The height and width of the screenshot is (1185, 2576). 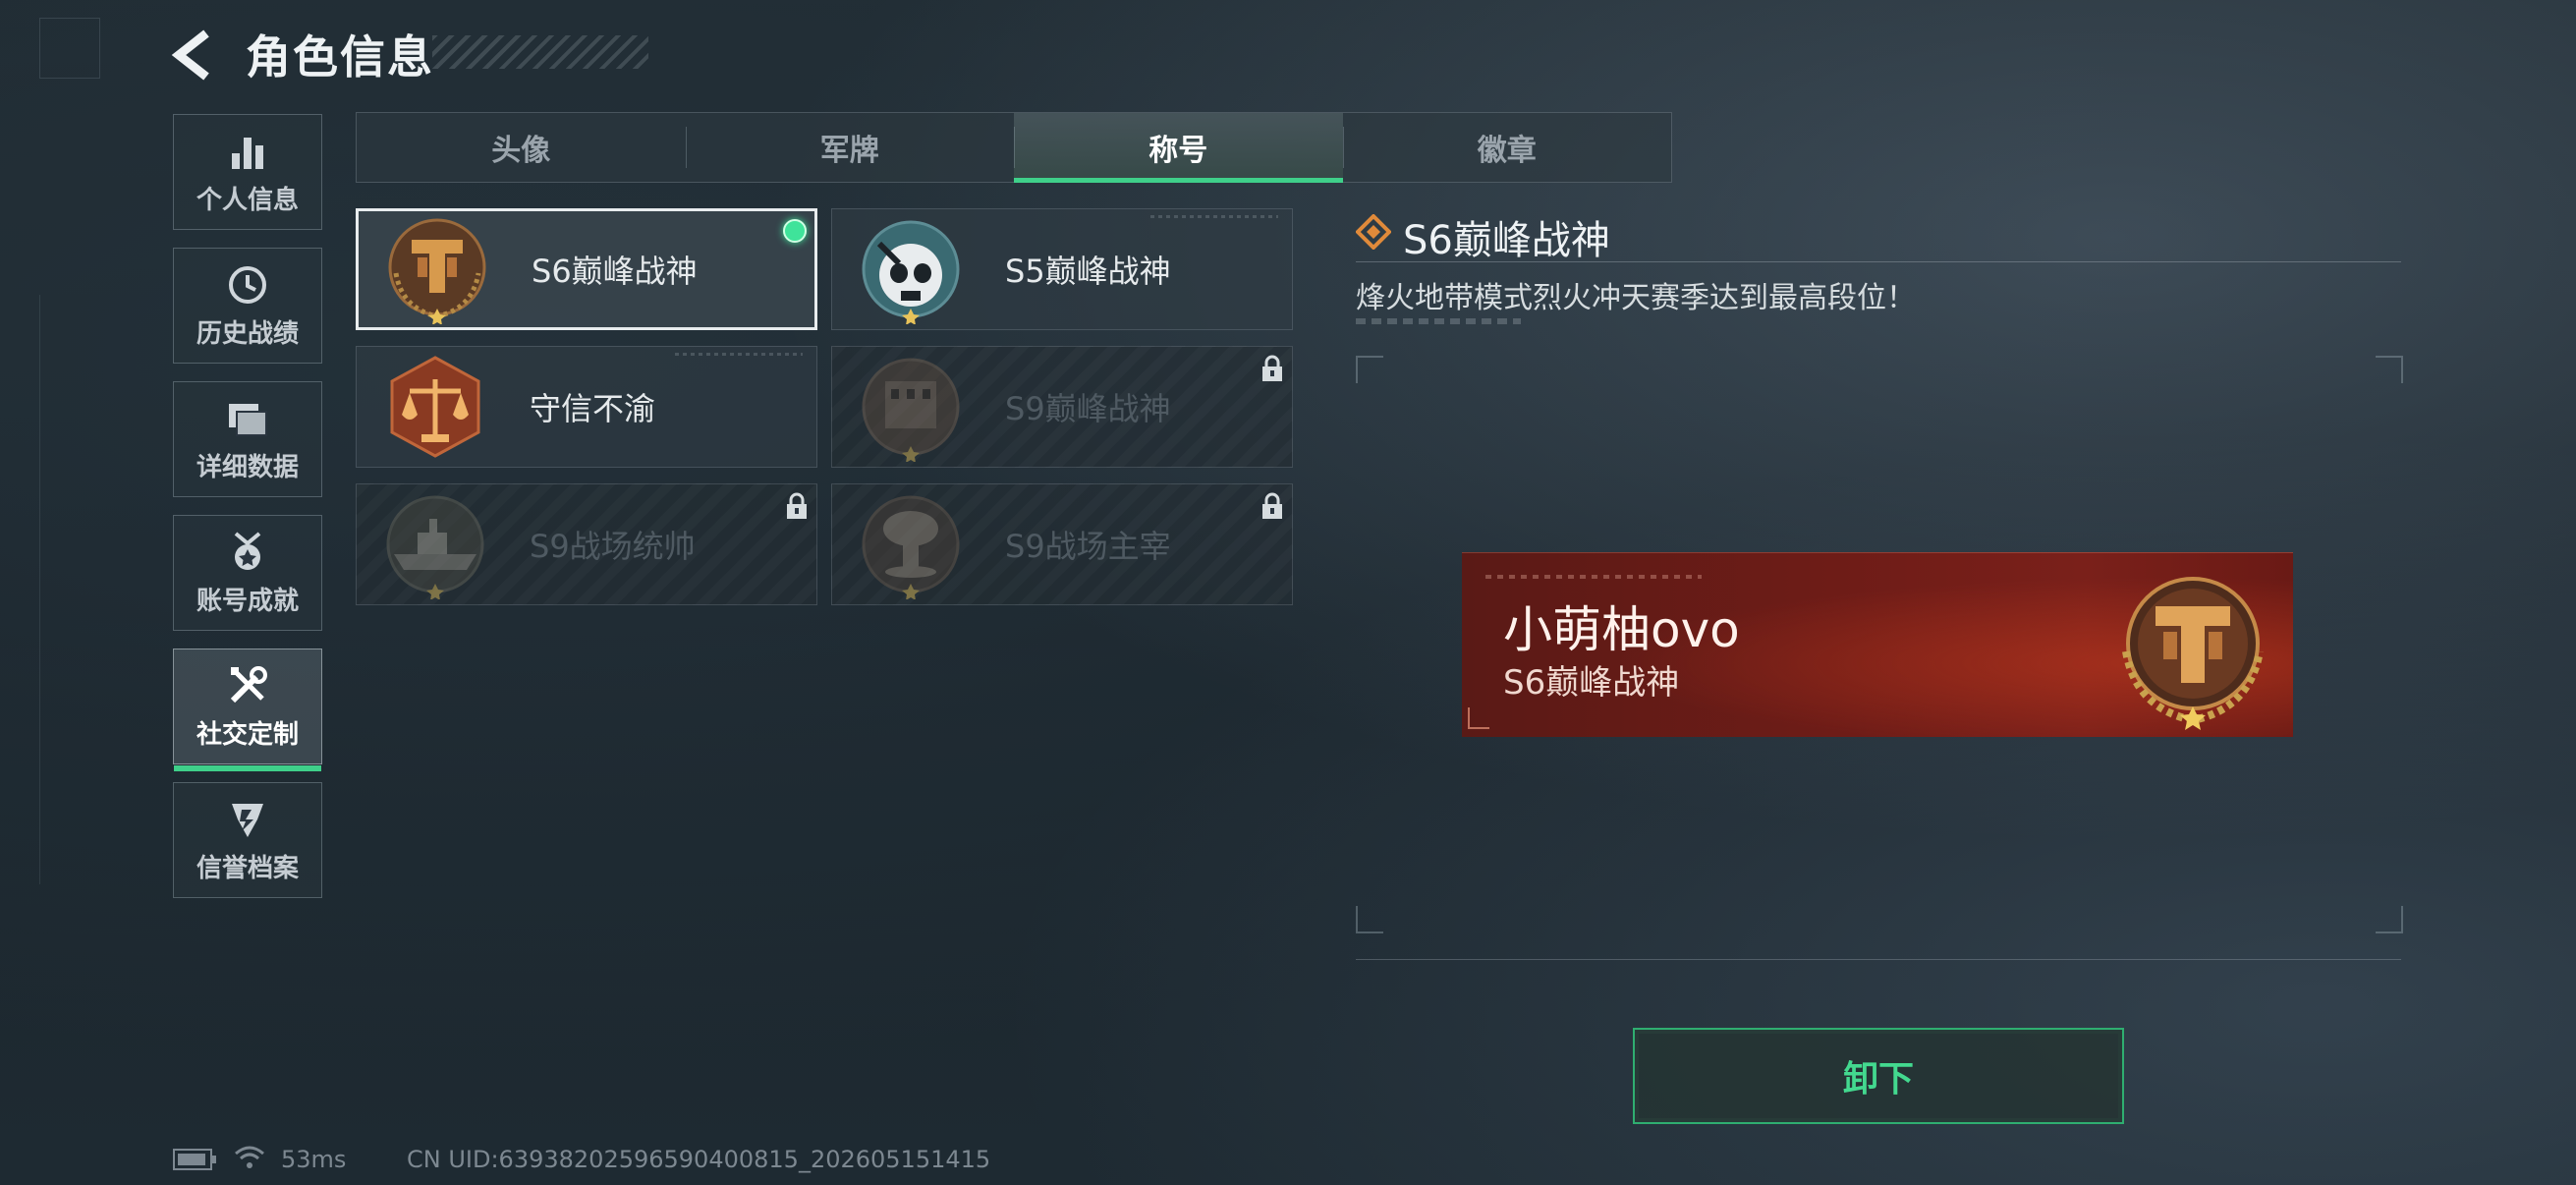 I want to click on title-card: S9战场主宰, so click(x=1062, y=544).